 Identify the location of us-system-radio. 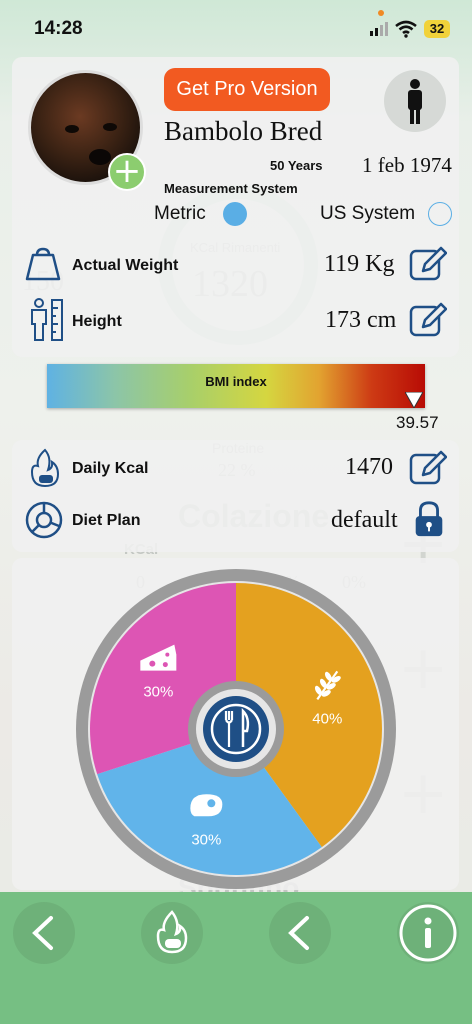
(440, 214).